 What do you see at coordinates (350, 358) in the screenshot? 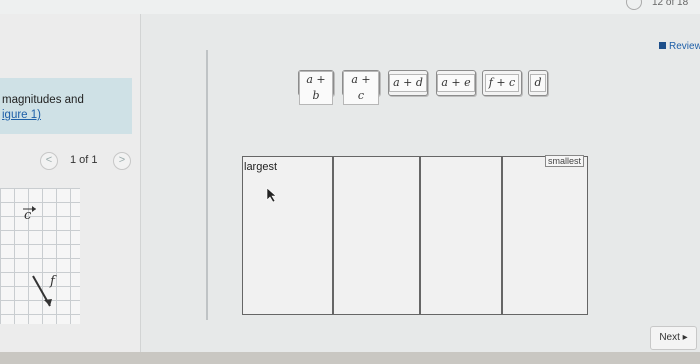
I see `bottom-bar` at bounding box center [350, 358].